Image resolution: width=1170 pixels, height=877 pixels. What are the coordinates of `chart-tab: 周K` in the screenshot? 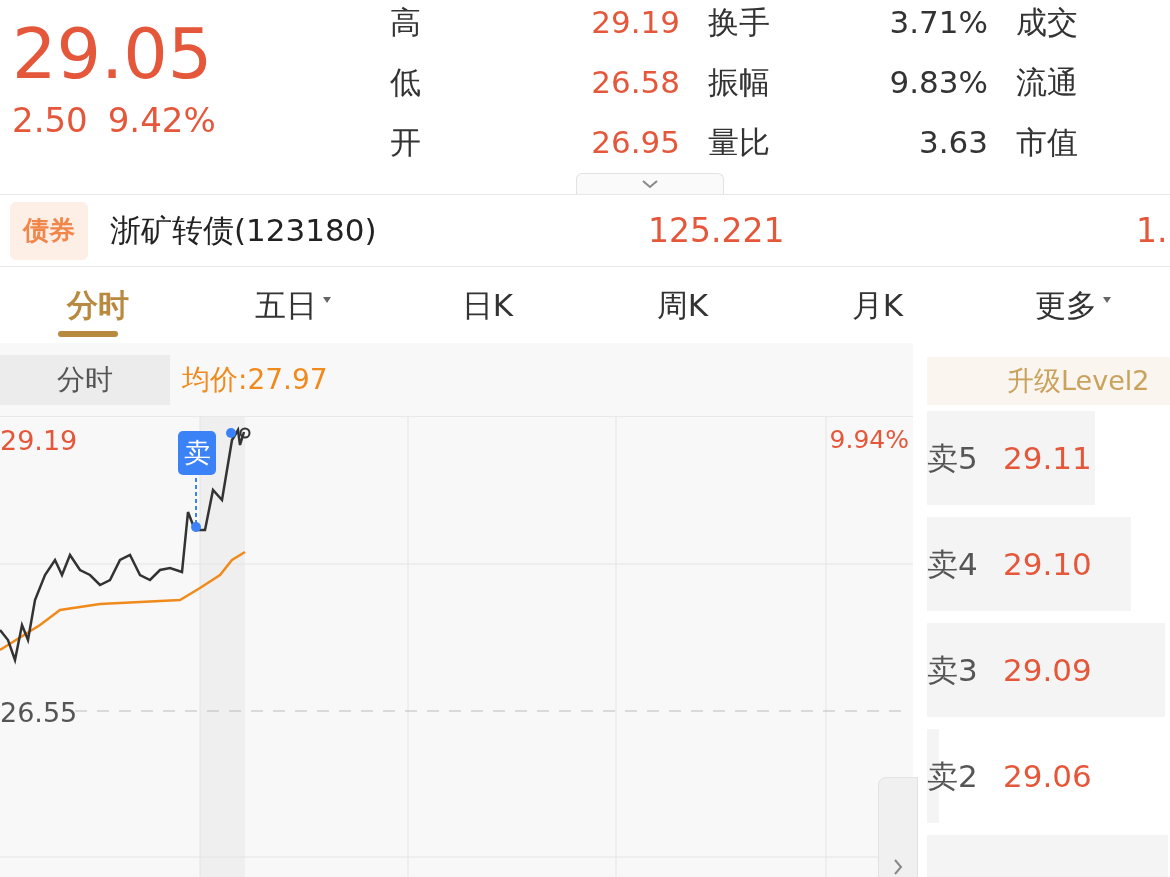 It's located at (682, 305).